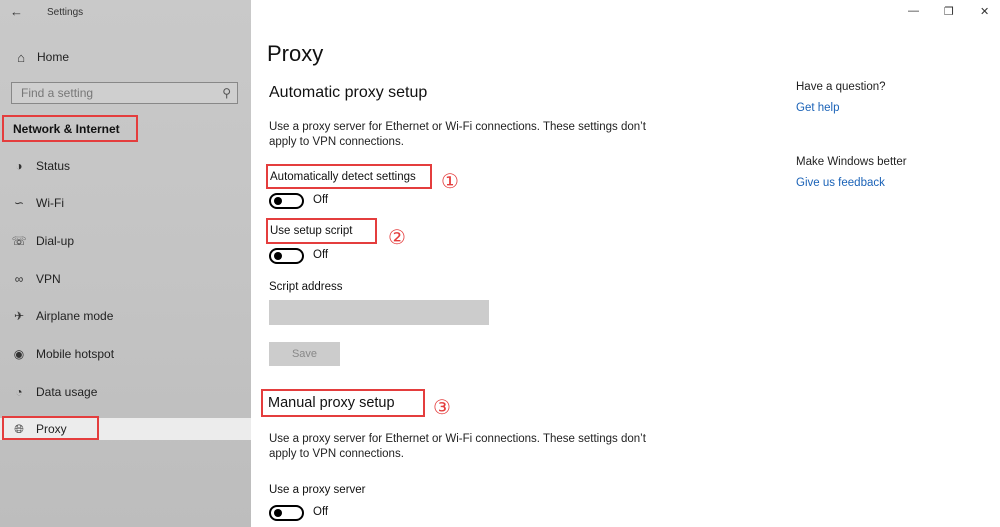  Describe the element at coordinates (379, 312) in the screenshot. I see `script-address-input` at that location.